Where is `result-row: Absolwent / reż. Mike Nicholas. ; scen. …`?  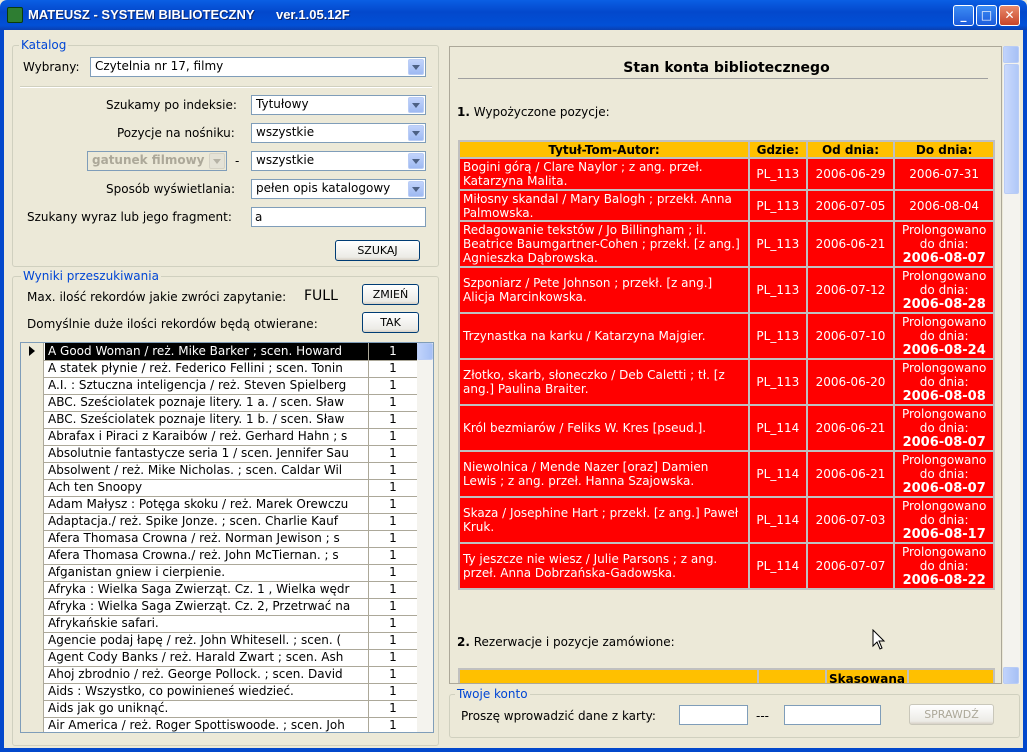 result-row: Absolwent / reż. Mike Nicholas. ; scen. … is located at coordinates (219, 471).